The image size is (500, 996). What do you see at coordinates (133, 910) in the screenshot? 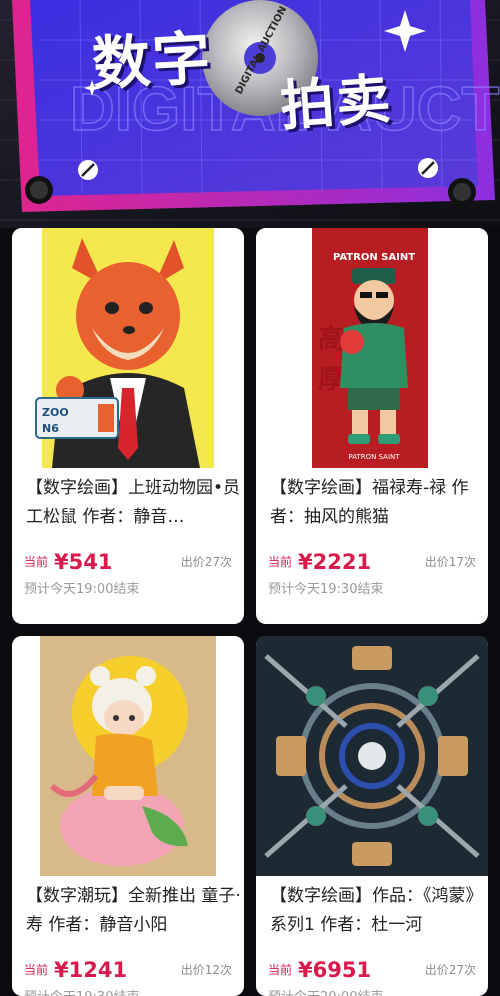
I see `item-title: 【数字潮玩】全新推出 童子·寿 作者：静音小阳` at bounding box center [133, 910].